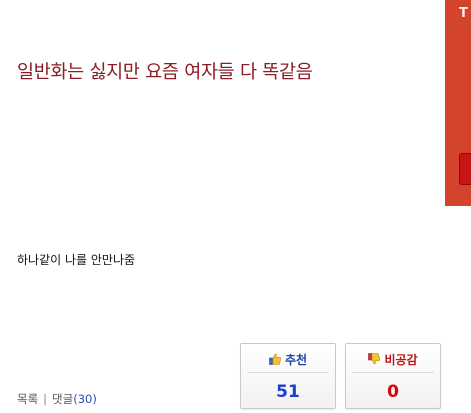 This screenshot has height=413, width=471. I want to click on footer-links: 목록 | 댓글(30), so click(57, 399).